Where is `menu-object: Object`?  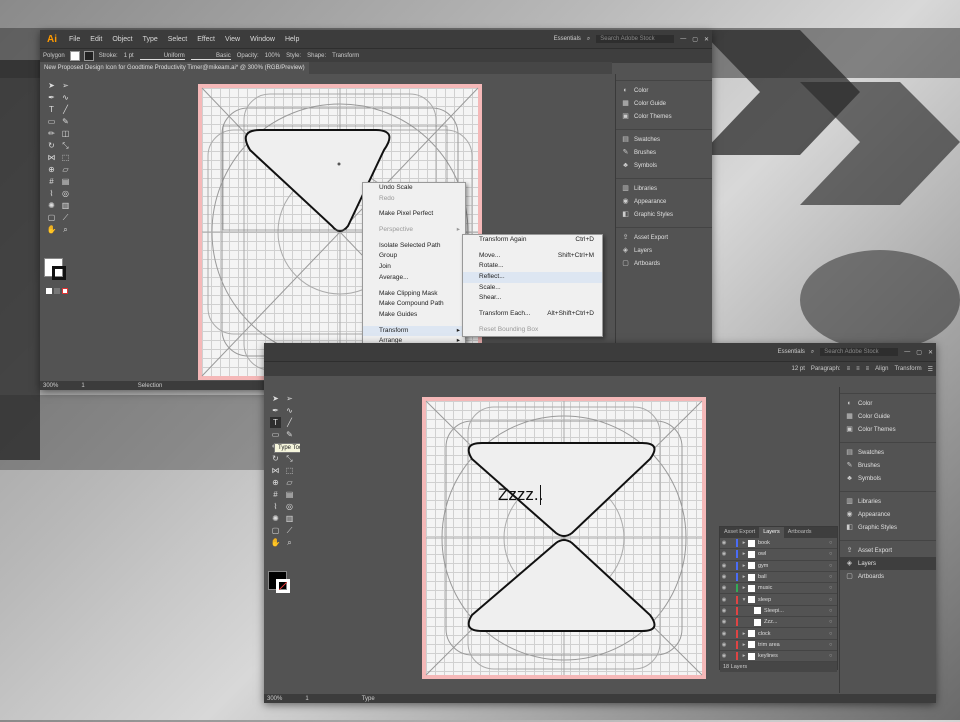
menu-object: Object is located at coordinates (122, 39).